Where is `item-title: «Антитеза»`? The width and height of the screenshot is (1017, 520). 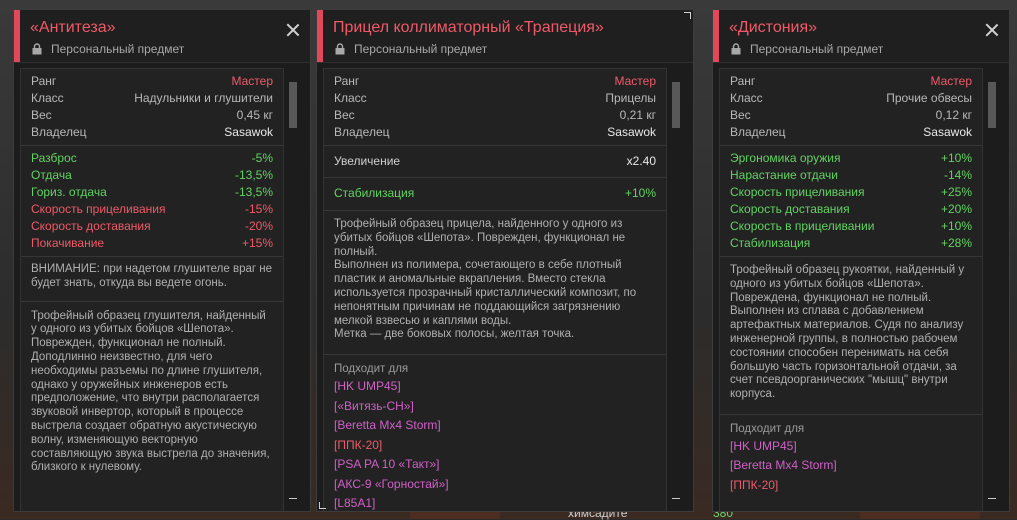
item-title: «Антитеза» is located at coordinates (73, 27).